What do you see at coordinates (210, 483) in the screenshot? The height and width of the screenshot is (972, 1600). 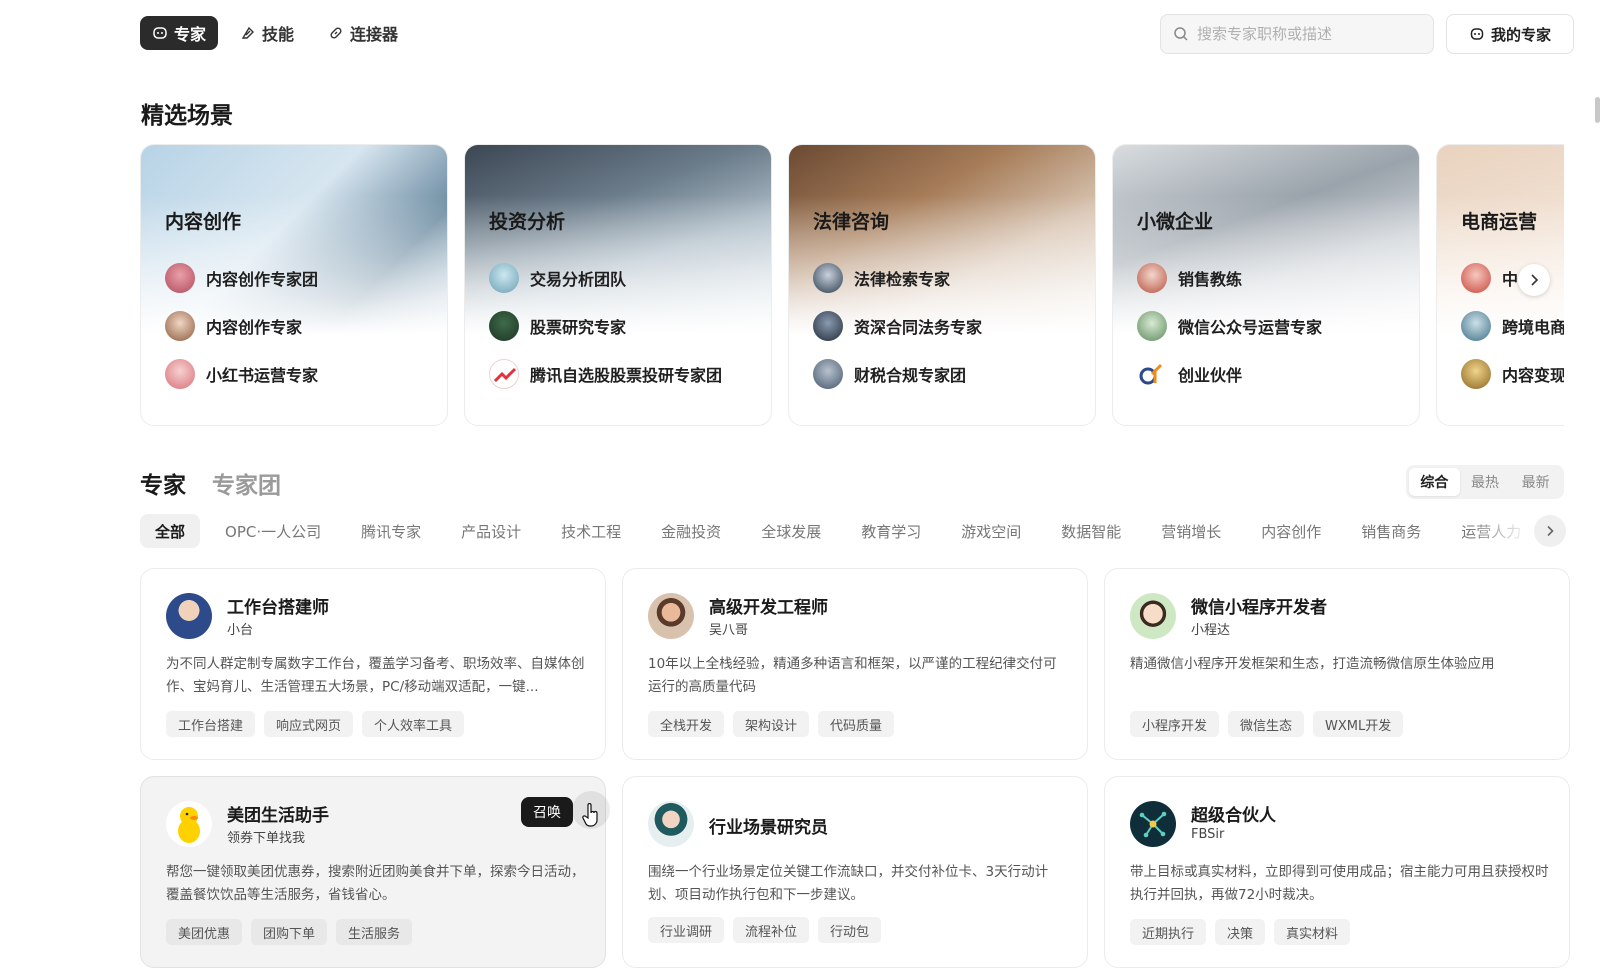 I see `expert-tabs: 专家 专家团` at bounding box center [210, 483].